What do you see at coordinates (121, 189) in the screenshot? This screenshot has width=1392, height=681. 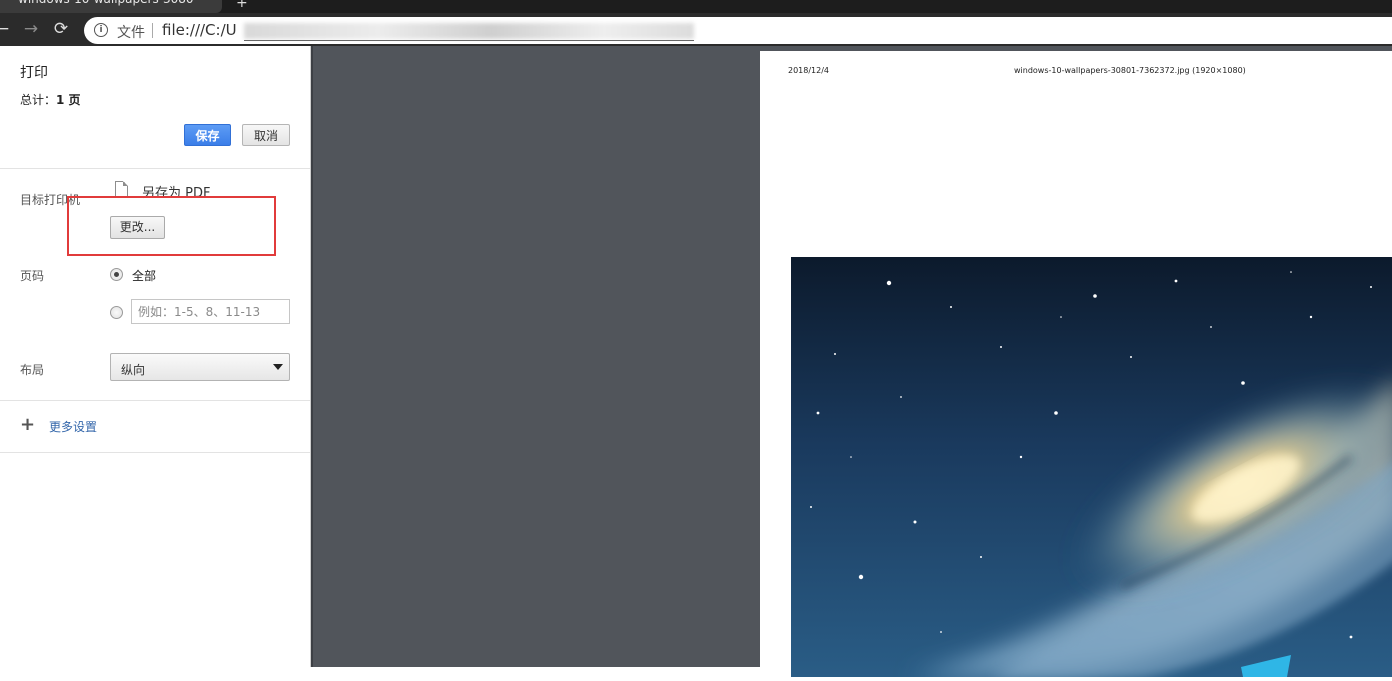 I see `document-icon` at bounding box center [121, 189].